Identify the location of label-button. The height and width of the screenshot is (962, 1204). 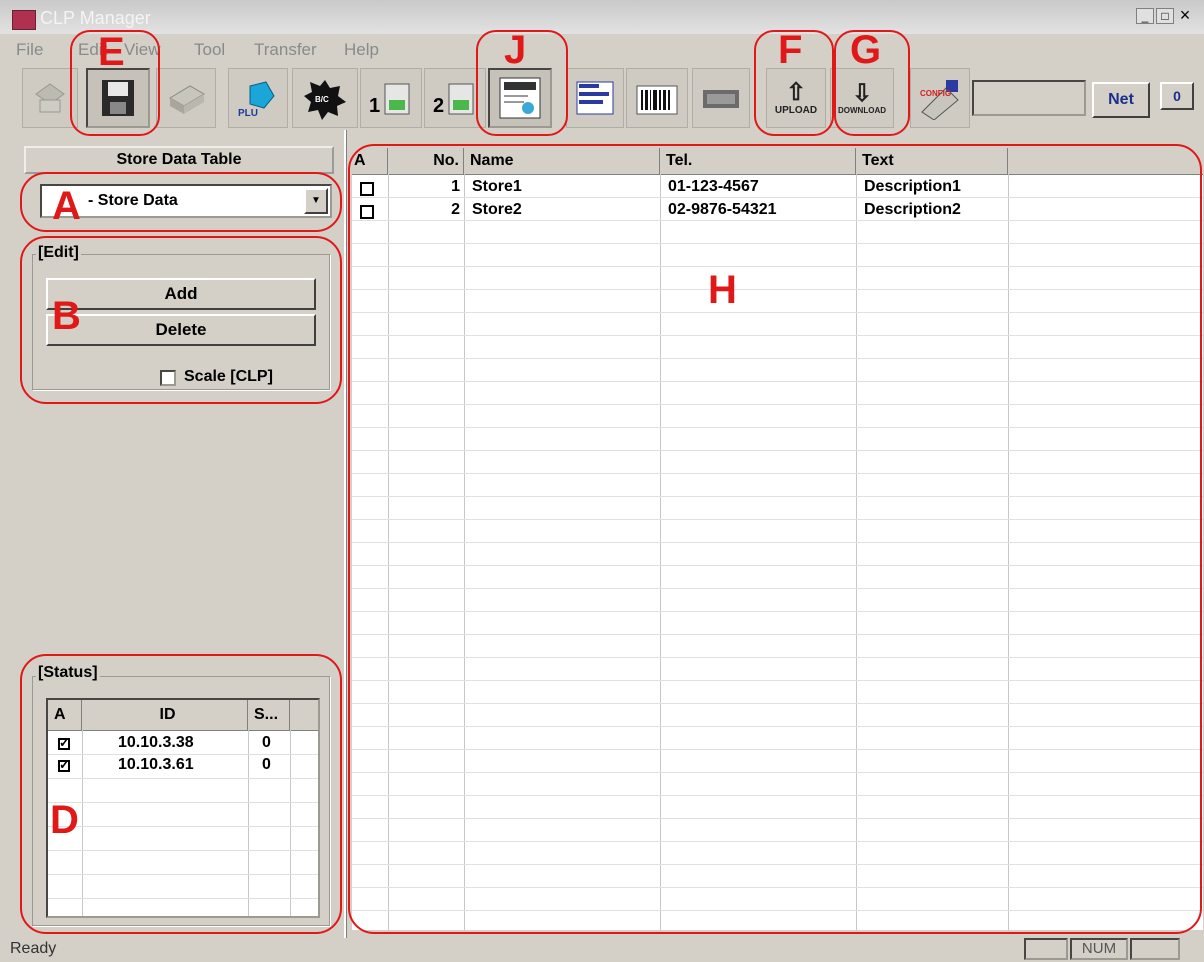
(657, 98).